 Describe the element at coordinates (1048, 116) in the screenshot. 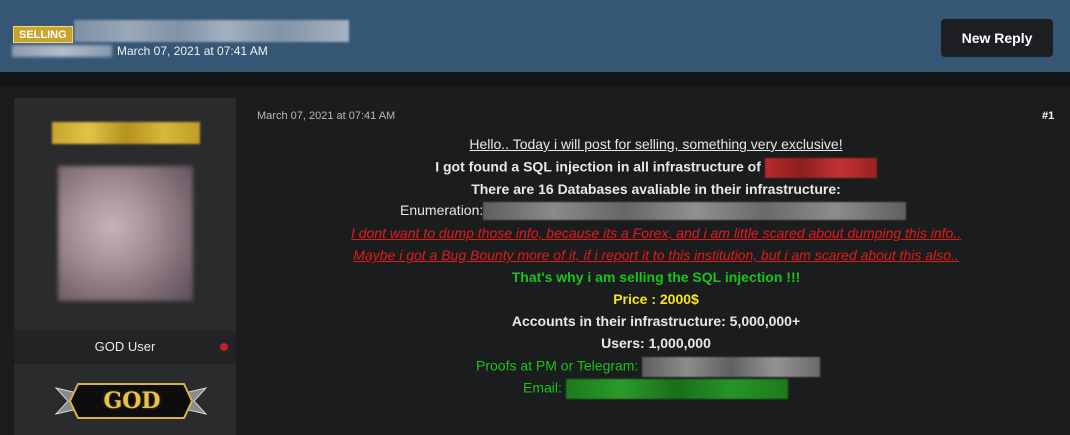

I see `post-number-link: #1` at that location.